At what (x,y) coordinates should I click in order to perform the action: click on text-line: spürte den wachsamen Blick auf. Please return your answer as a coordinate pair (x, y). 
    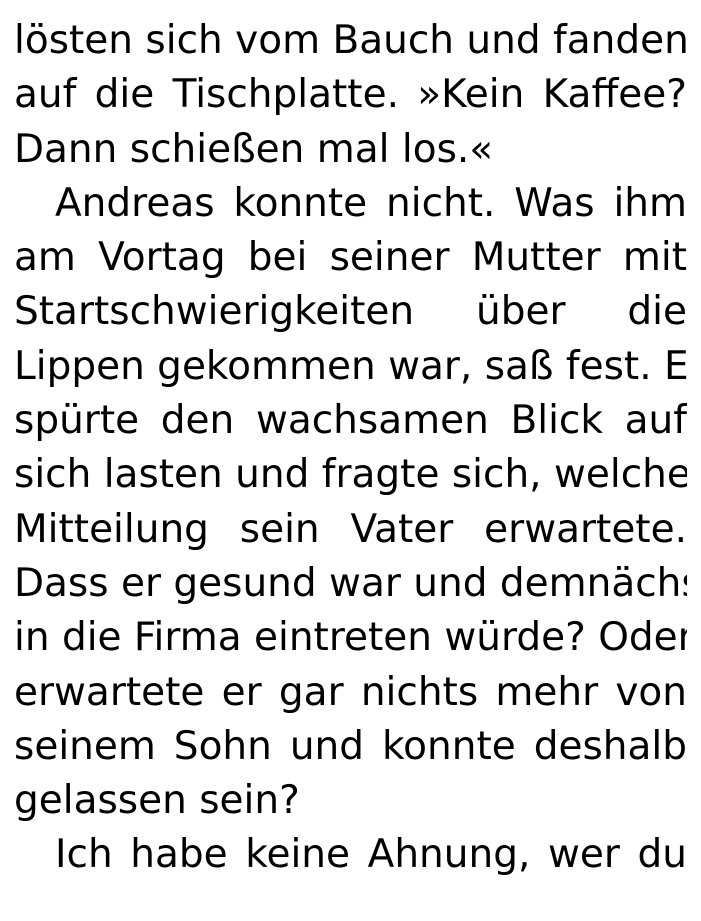
    Looking at the image, I should click on (350, 421).